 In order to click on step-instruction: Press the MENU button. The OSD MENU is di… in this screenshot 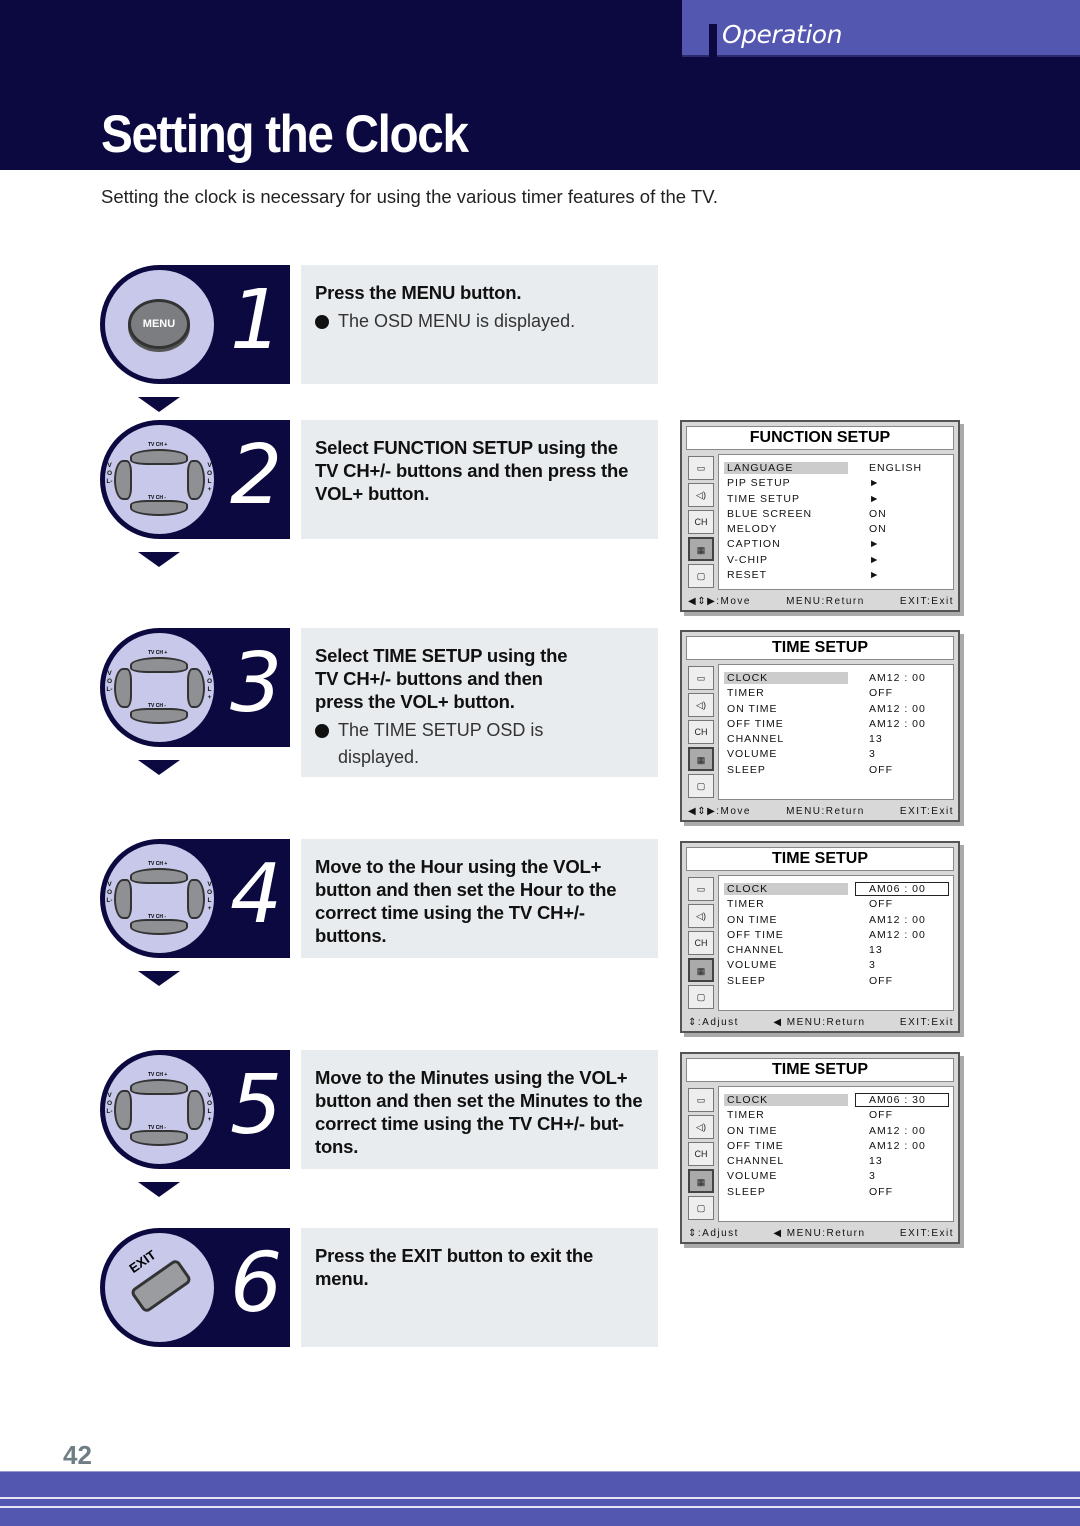, I will do `click(479, 324)`.